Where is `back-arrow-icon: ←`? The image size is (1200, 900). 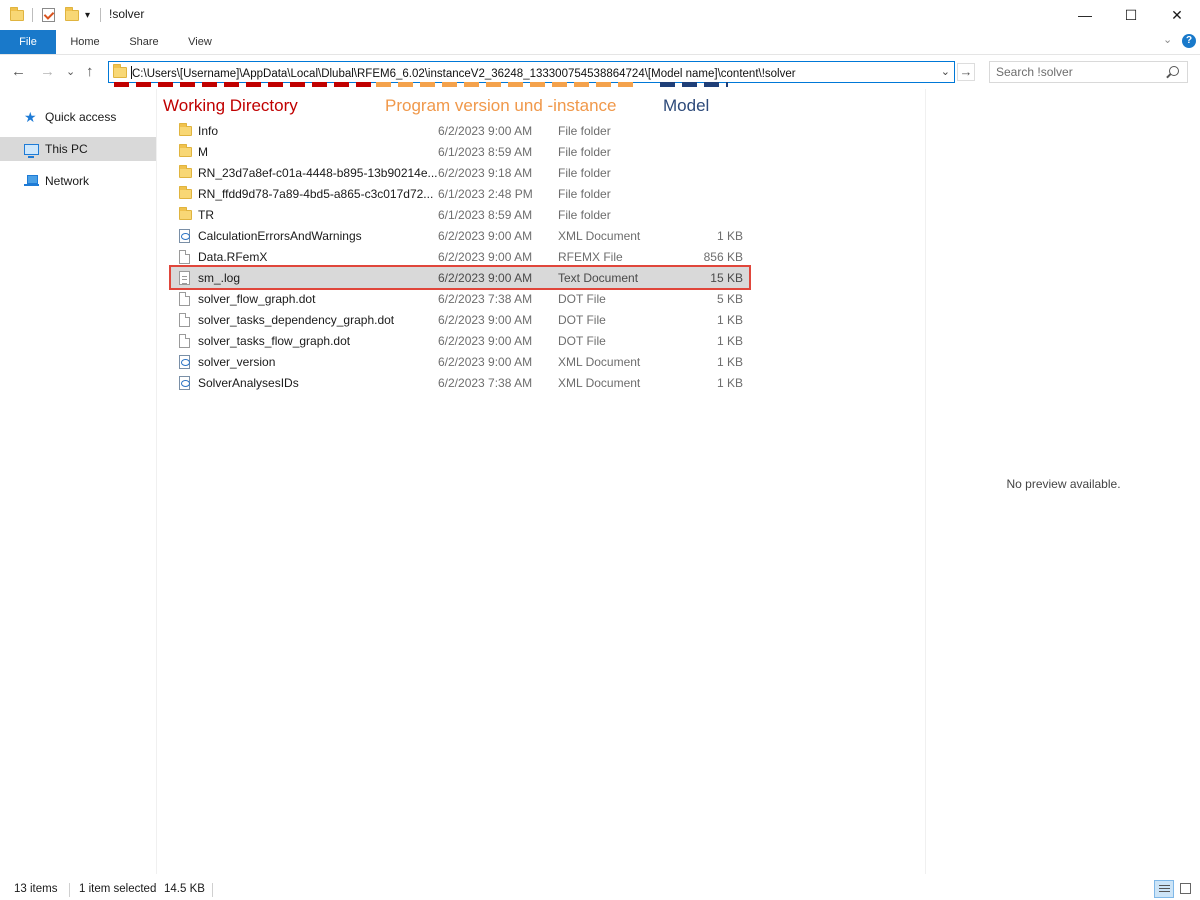 back-arrow-icon: ← is located at coordinates (18, 71).